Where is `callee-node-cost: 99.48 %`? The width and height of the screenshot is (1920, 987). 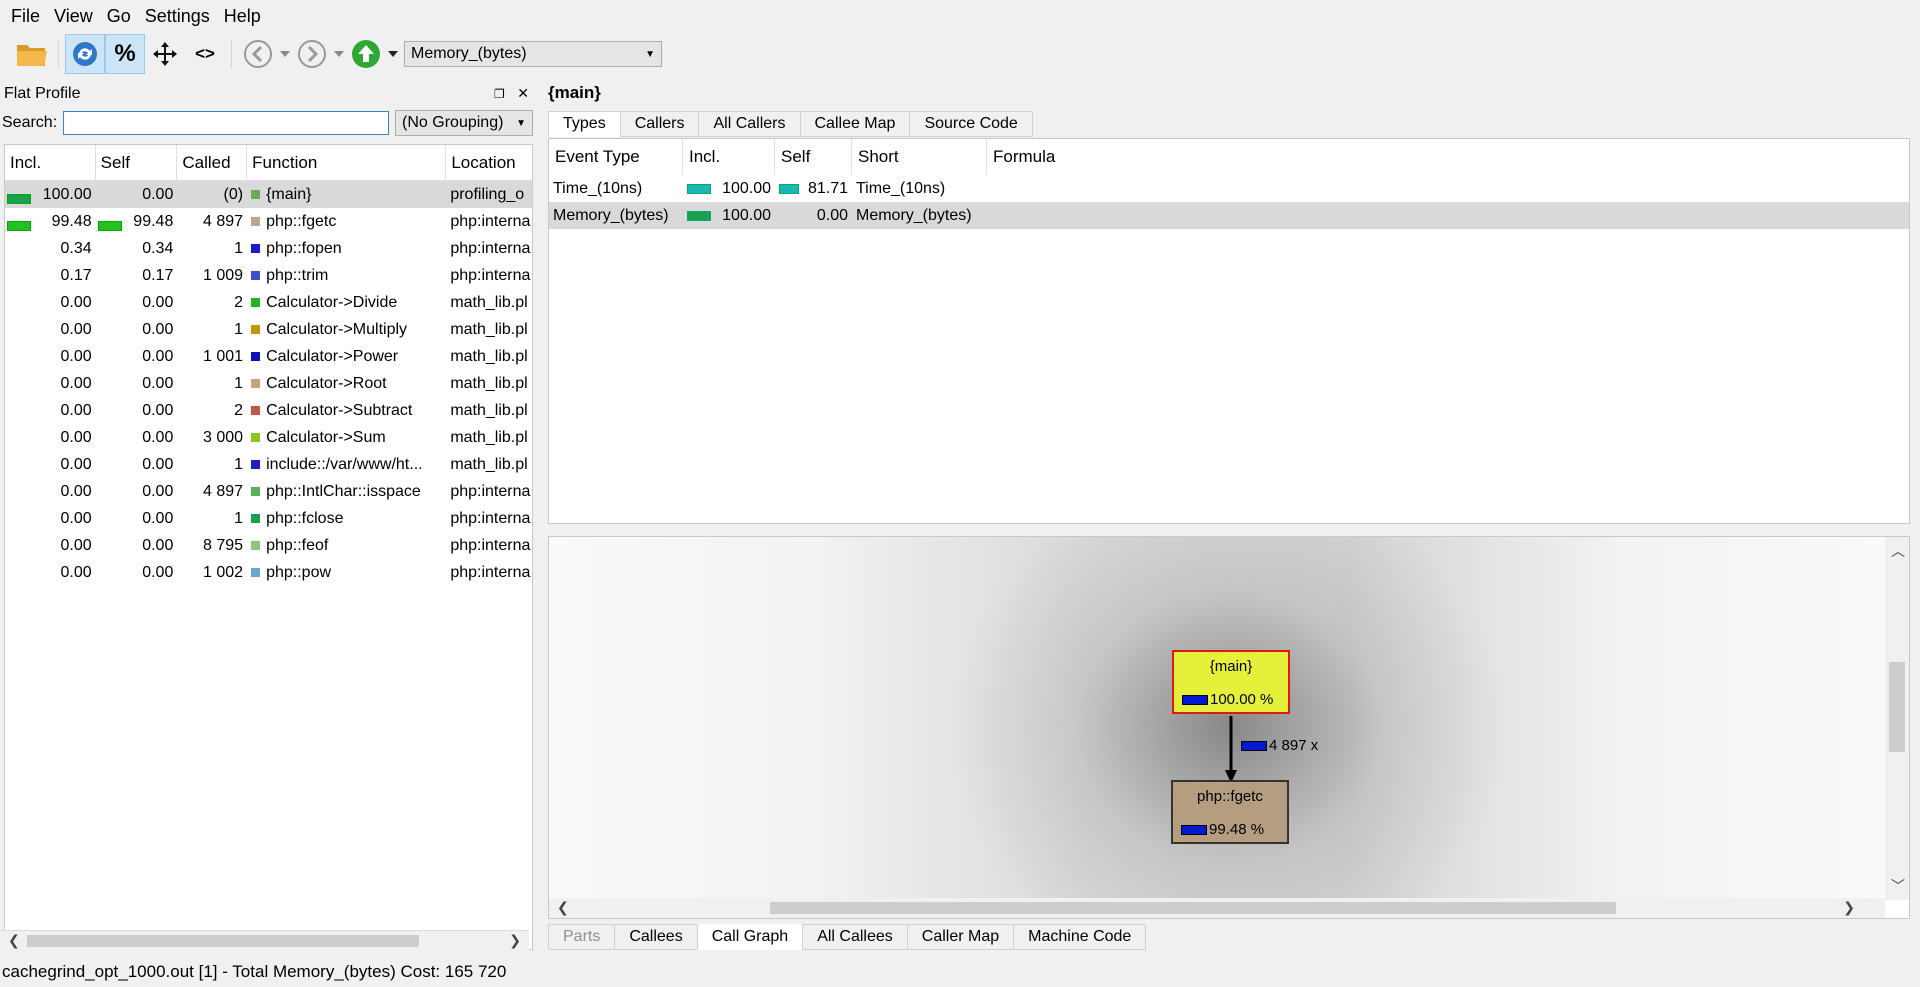 callee-node-cost: 99.48 % is located at coordinates (1222, 829).